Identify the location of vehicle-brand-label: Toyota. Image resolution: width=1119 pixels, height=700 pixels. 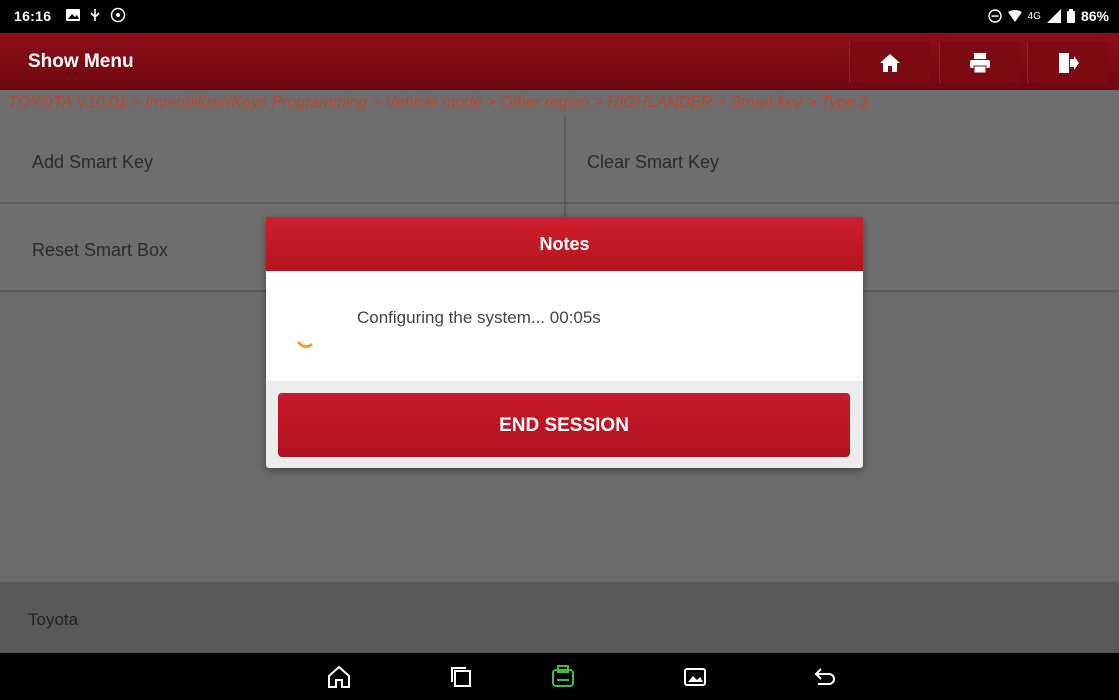
(53, 619).